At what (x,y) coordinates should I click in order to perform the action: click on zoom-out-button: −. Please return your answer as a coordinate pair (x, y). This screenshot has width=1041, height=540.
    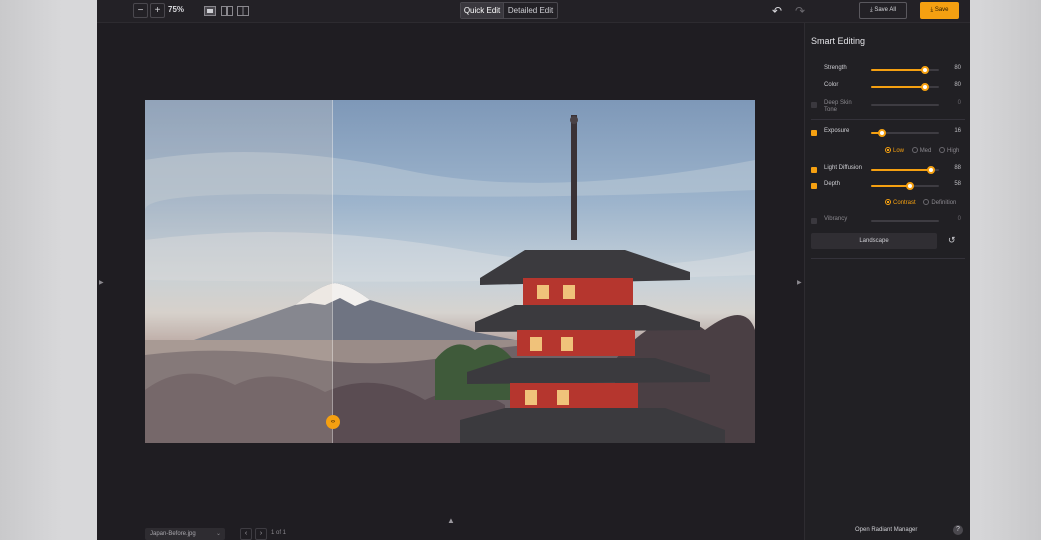
    Looking at the image, I should click on (140, 10).